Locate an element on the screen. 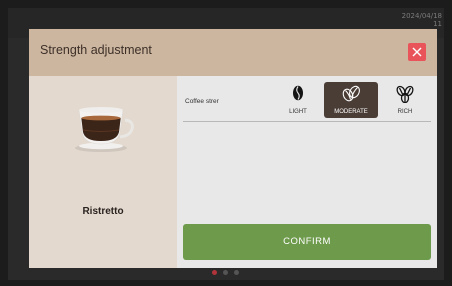 Image resolution: width=452 pixels, height=286 pixels. strength-option-label: MODERATE is located at coordinates (351, 112).